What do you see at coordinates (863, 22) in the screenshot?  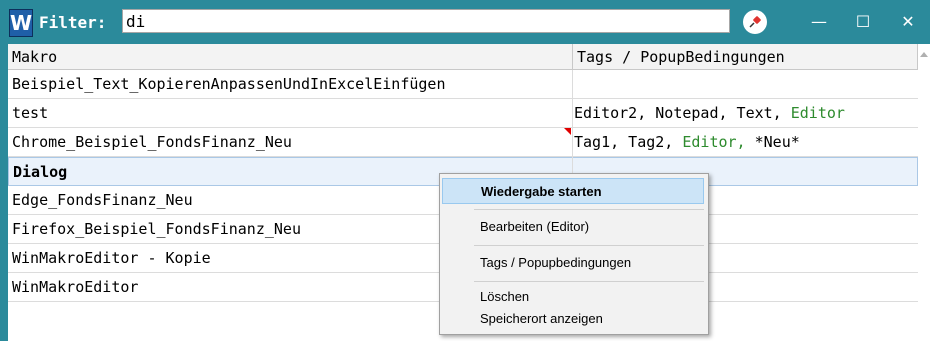 I see `maximize-button: ☐` at bounding box center [863, 22].